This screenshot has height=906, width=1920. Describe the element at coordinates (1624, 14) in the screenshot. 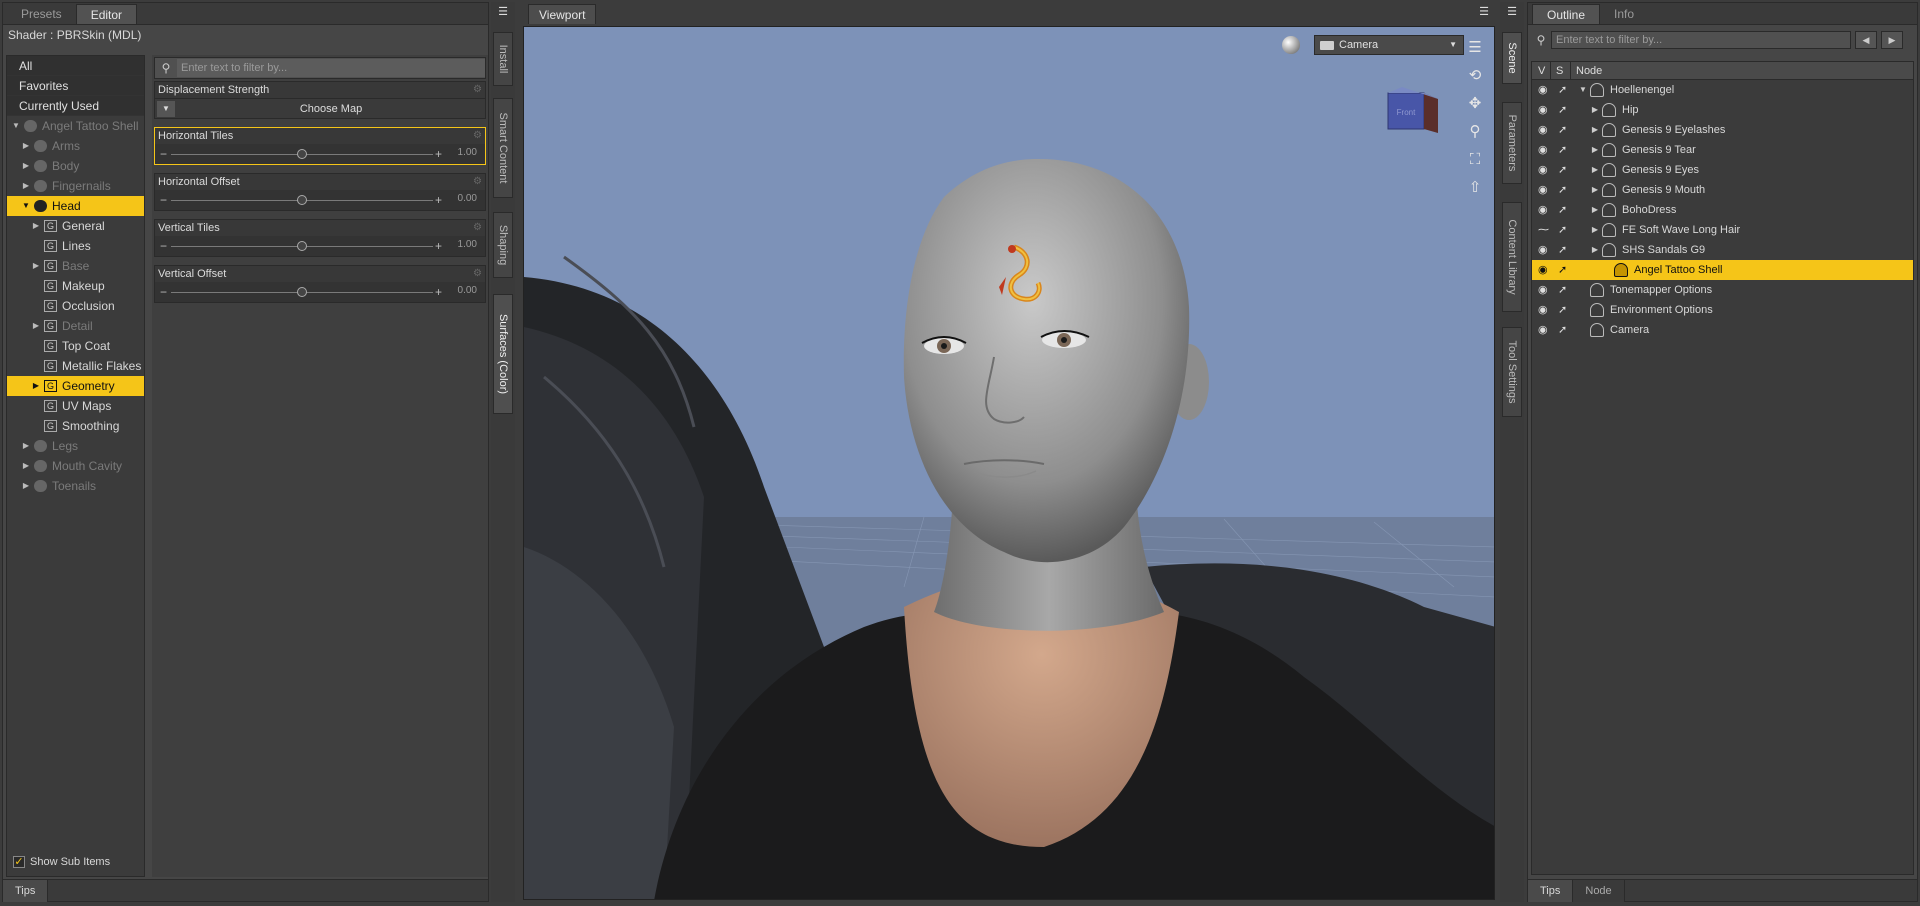

I see `tab-info: Info` at that location.